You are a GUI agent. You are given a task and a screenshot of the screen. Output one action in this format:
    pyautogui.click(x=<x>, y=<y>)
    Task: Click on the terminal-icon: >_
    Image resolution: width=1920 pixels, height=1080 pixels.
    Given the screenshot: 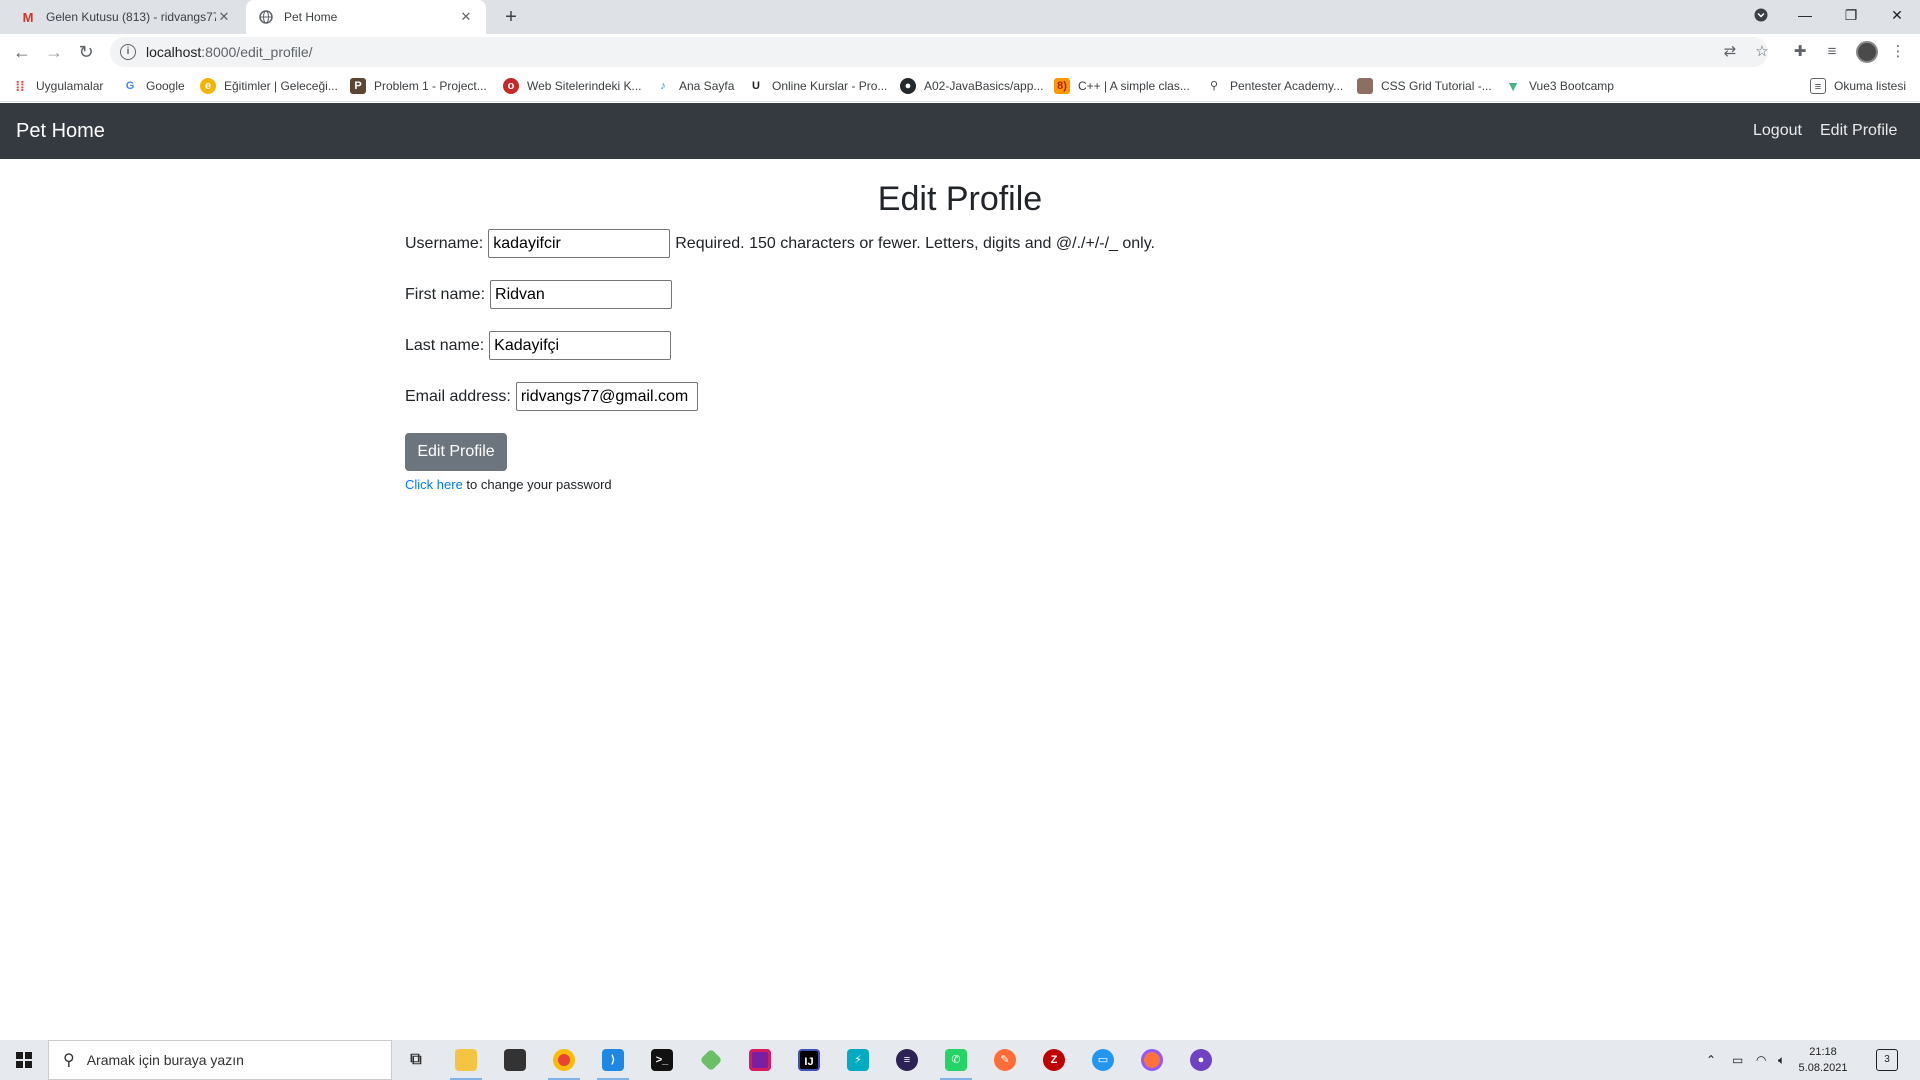 What is the action you would take?
    pyautogui.click(x=662, y=1060)
    